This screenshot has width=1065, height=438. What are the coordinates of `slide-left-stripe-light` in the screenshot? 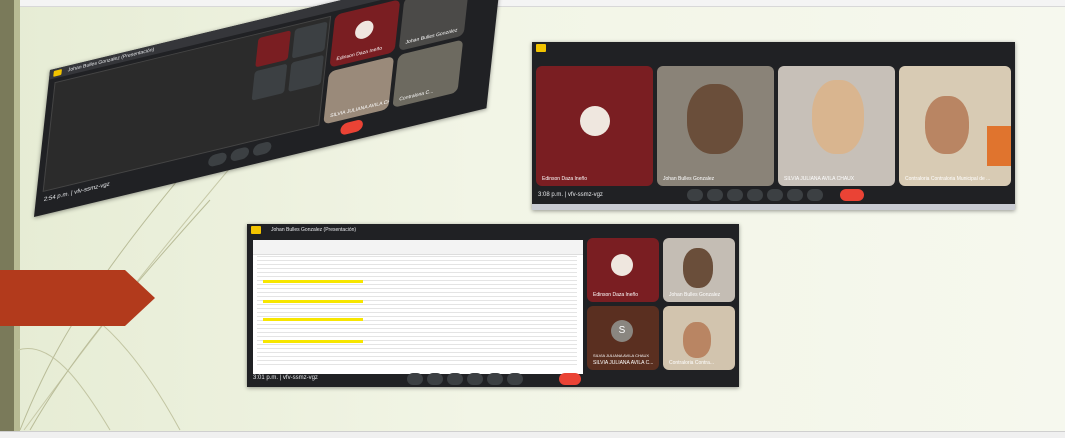 It's located at (17, 218).